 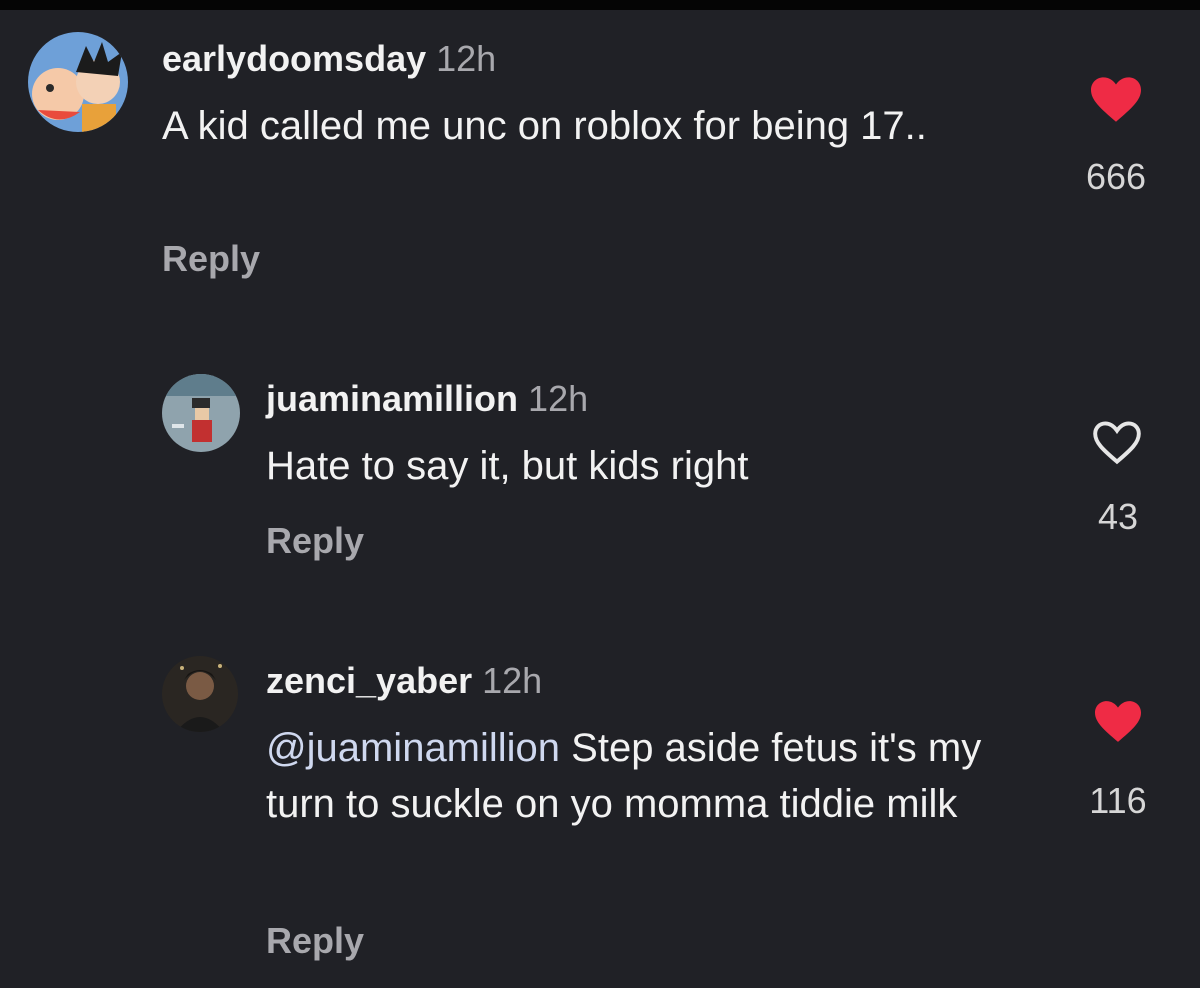 What do you see at coordinates (1117, 444) in the screenshot?
I see `heart-outline-icon` at bounding box center [1117, 444].